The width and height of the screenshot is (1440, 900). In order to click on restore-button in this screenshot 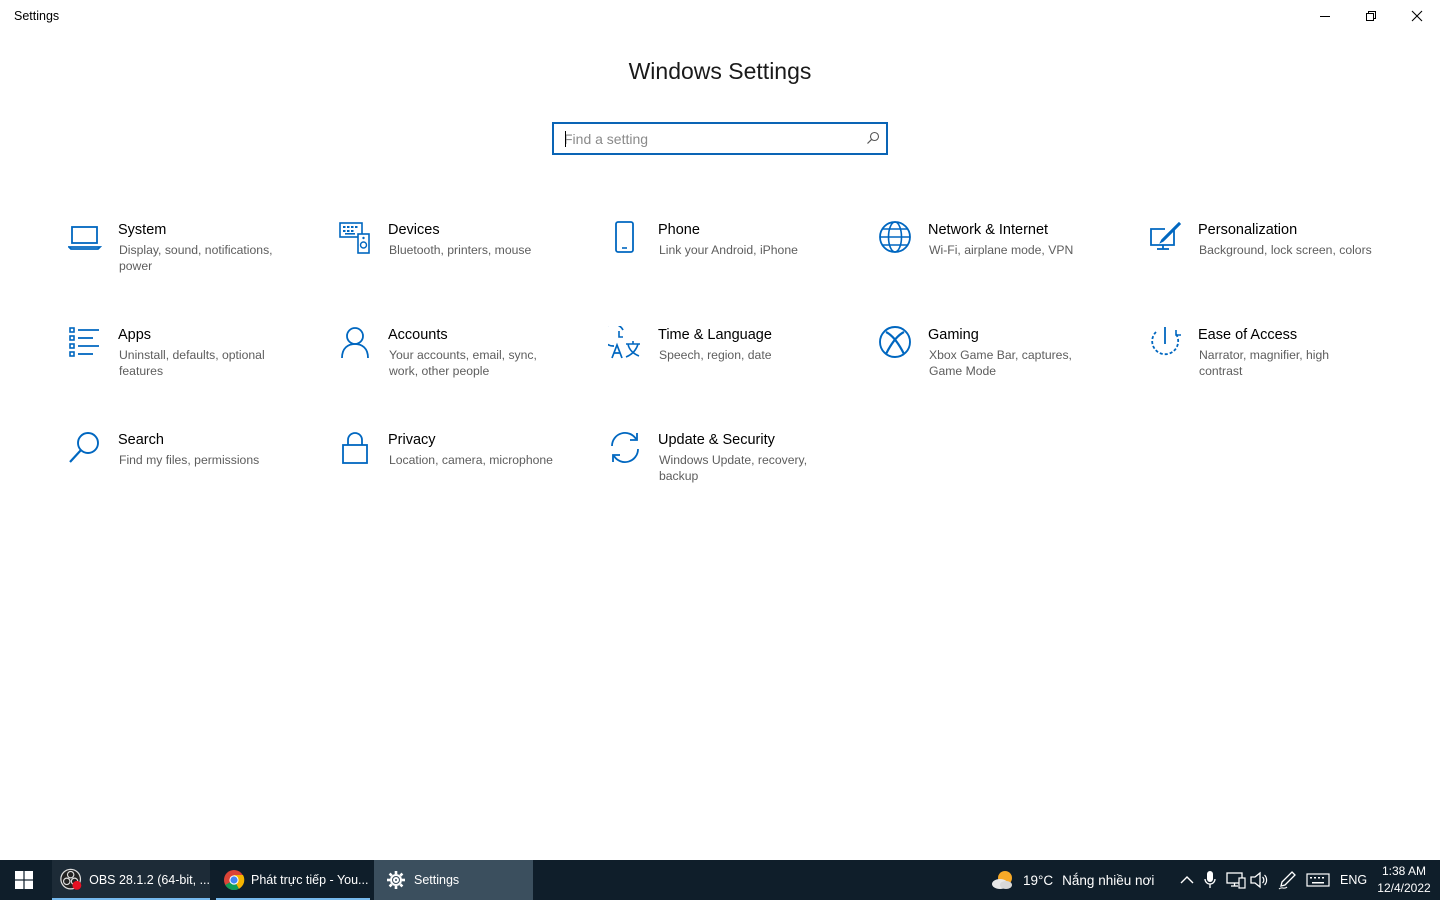, I will do `click(1371, 16)`.